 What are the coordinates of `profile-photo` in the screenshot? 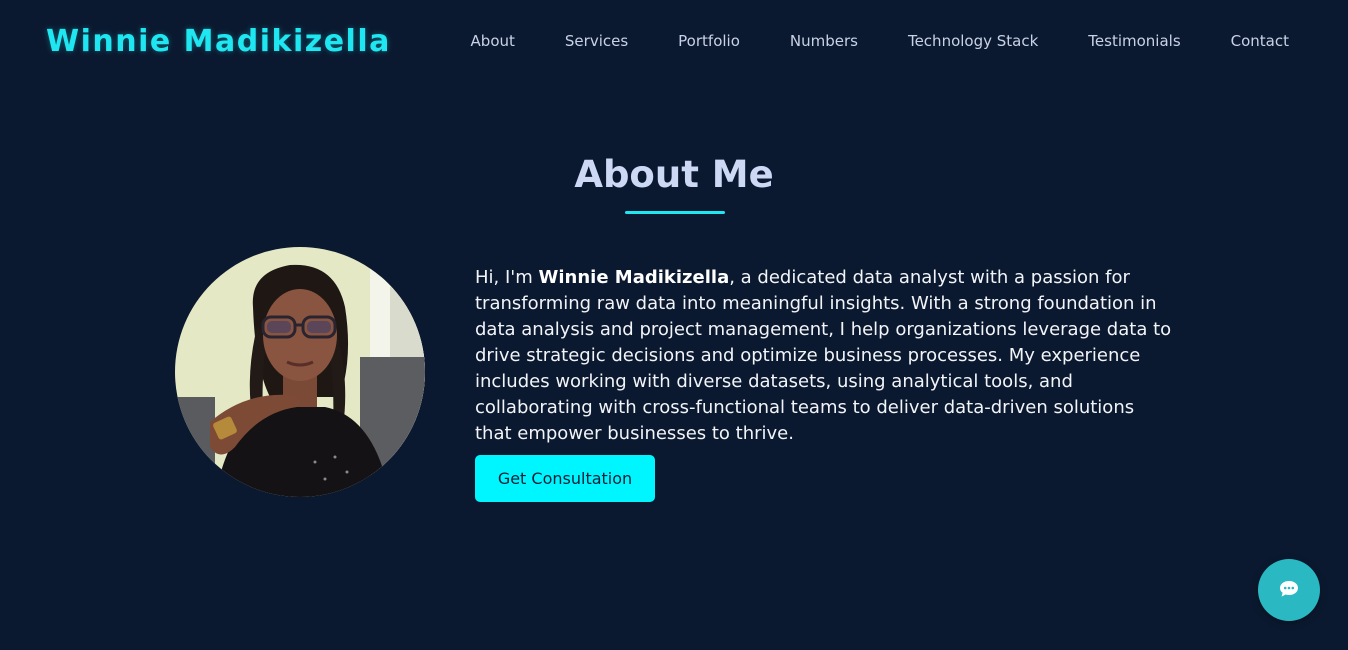 It's located at (300, 372).